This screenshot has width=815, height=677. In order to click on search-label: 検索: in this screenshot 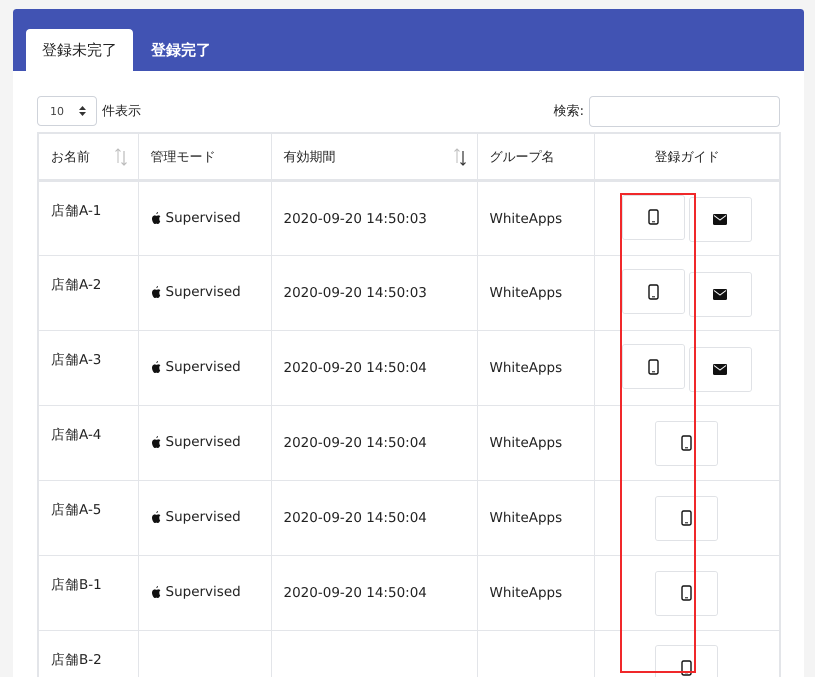, I will do `click(569, 111)`.